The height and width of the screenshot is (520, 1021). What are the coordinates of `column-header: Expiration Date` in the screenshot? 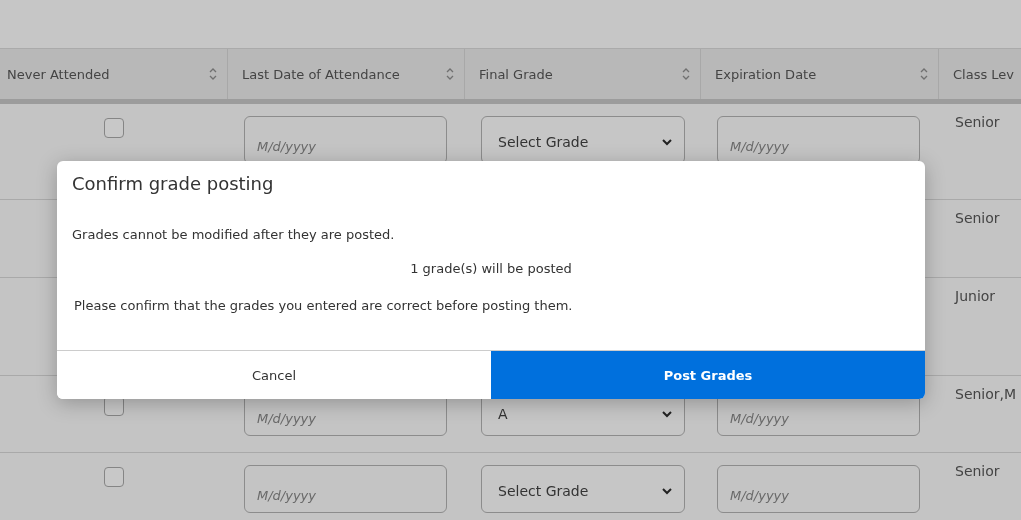 It's located at (820, 74).